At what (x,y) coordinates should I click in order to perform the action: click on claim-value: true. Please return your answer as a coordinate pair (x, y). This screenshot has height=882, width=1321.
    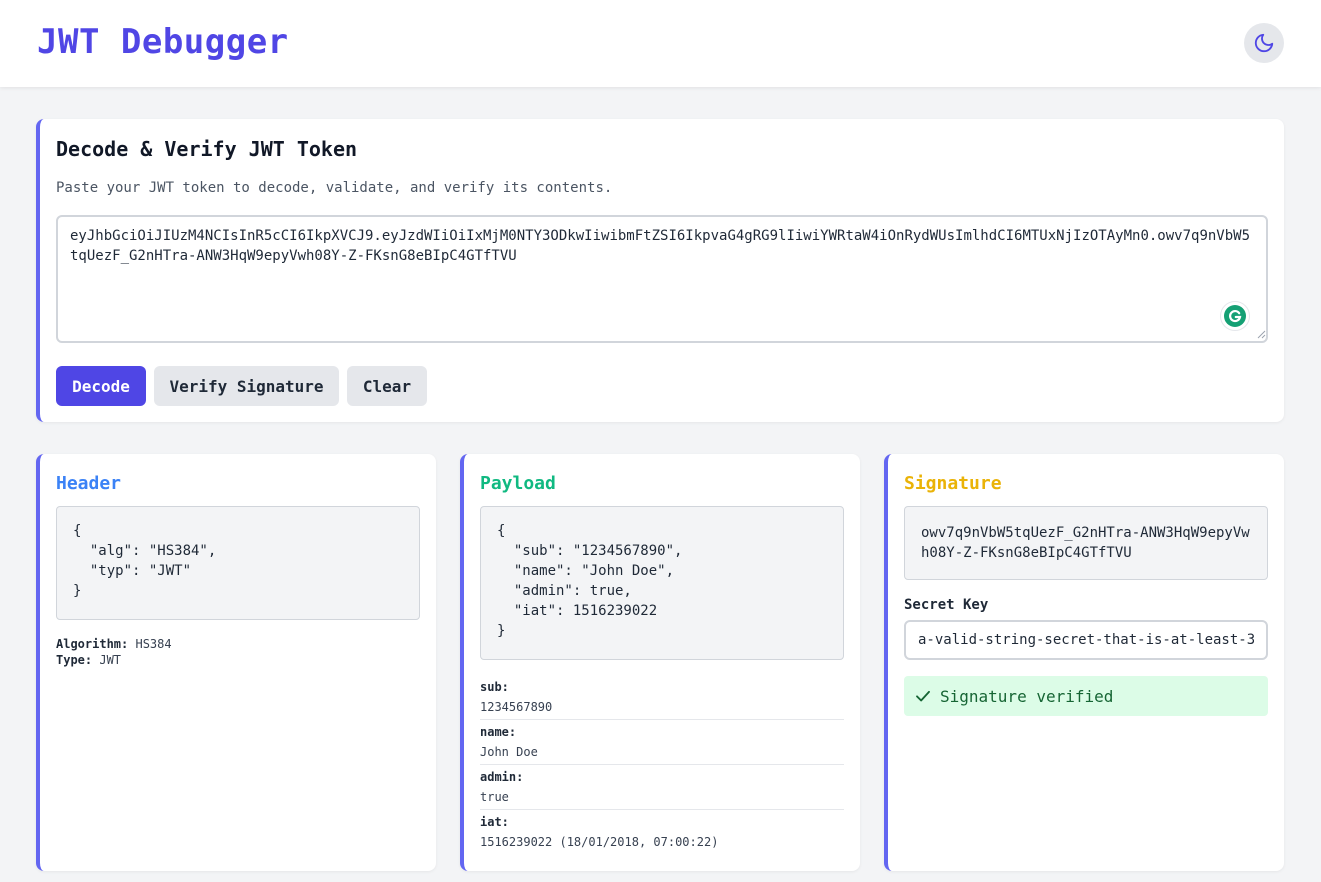
    Looking at the image, I should click on (494, 797).